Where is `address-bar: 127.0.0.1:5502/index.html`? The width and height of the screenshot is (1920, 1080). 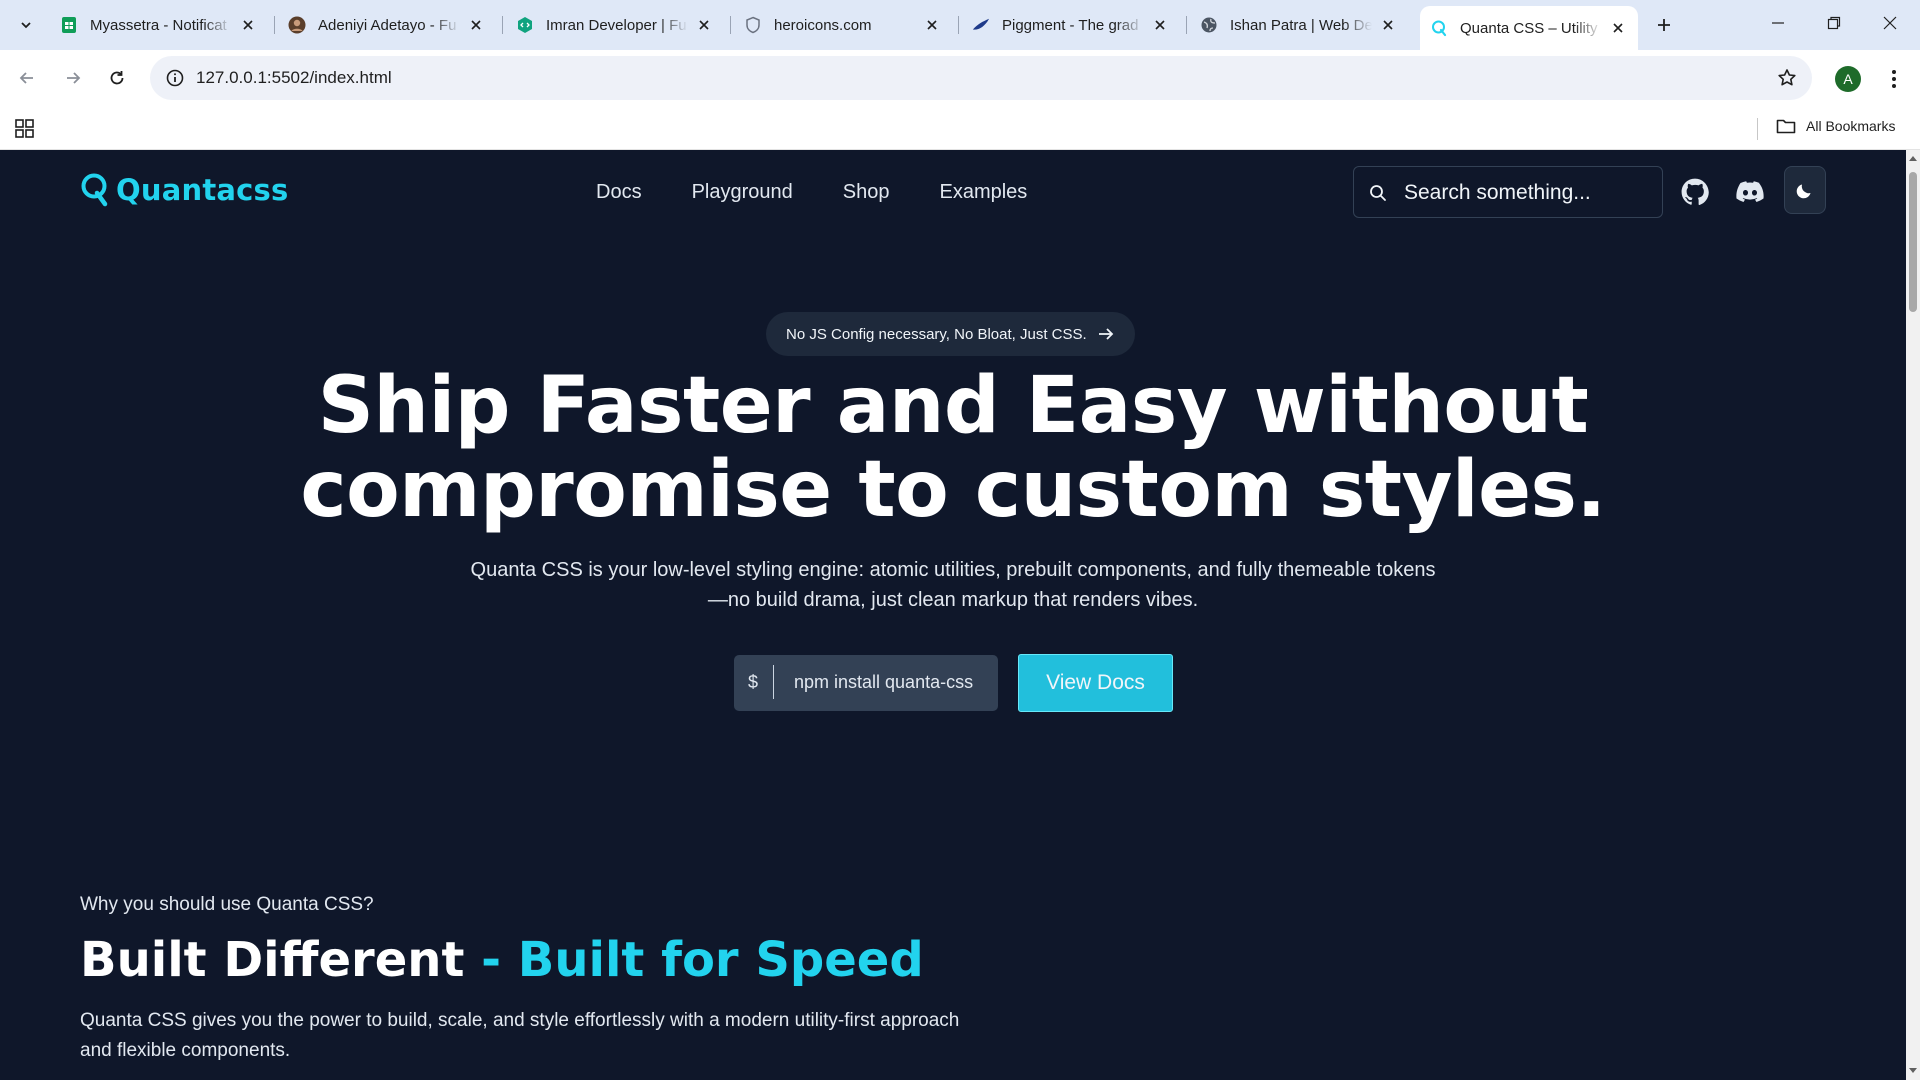 address-bar: 127.0.0.1:5502/index.html is located at coordinates (981, 78).